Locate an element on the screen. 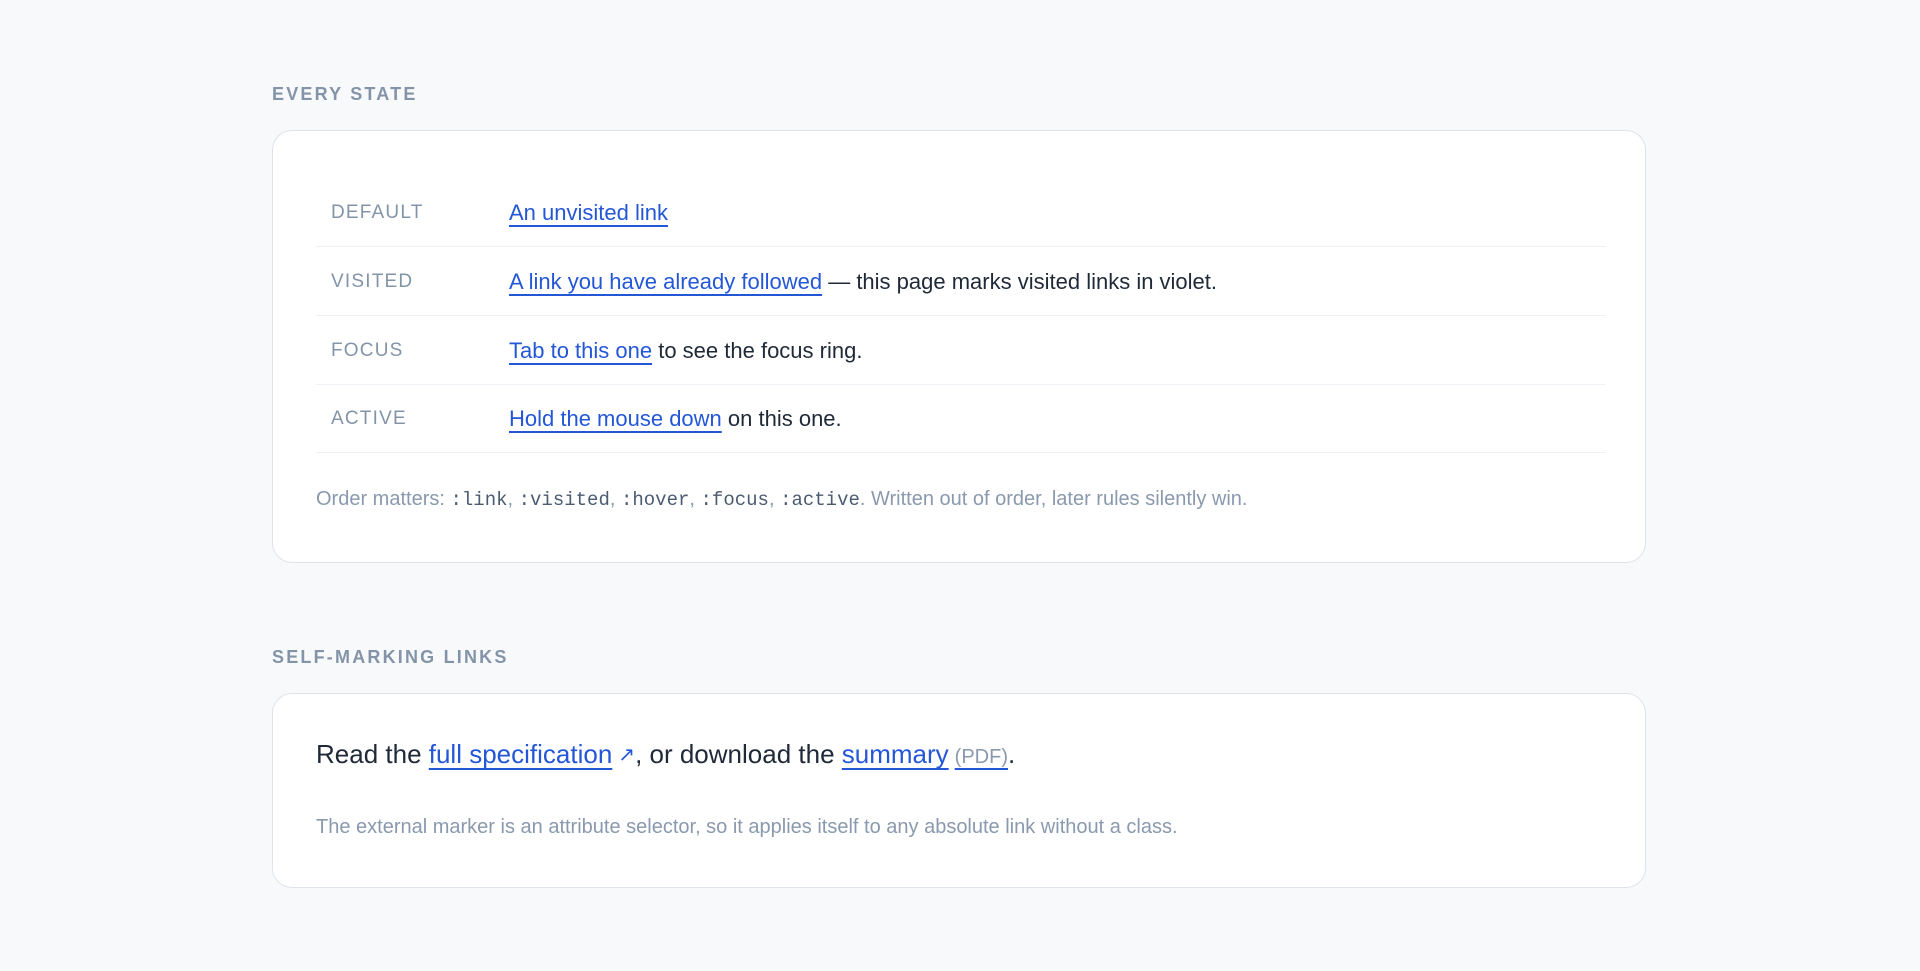 This screenshot has width=1920, height=971. lead-mid: , or download the is located at coordinates (738, 754).